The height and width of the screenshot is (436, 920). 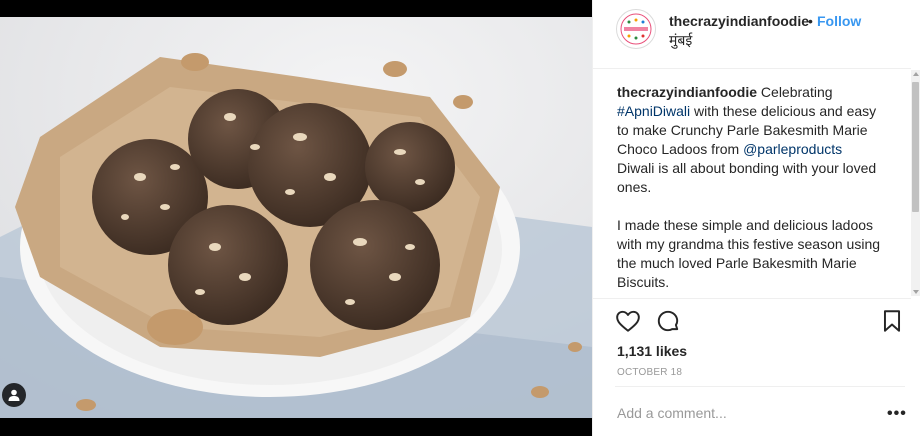 What do you see at coordinates (792, 149) in the screenshot?
I see `caption-mention: @parleproducts` at bounding box center [792, 149].